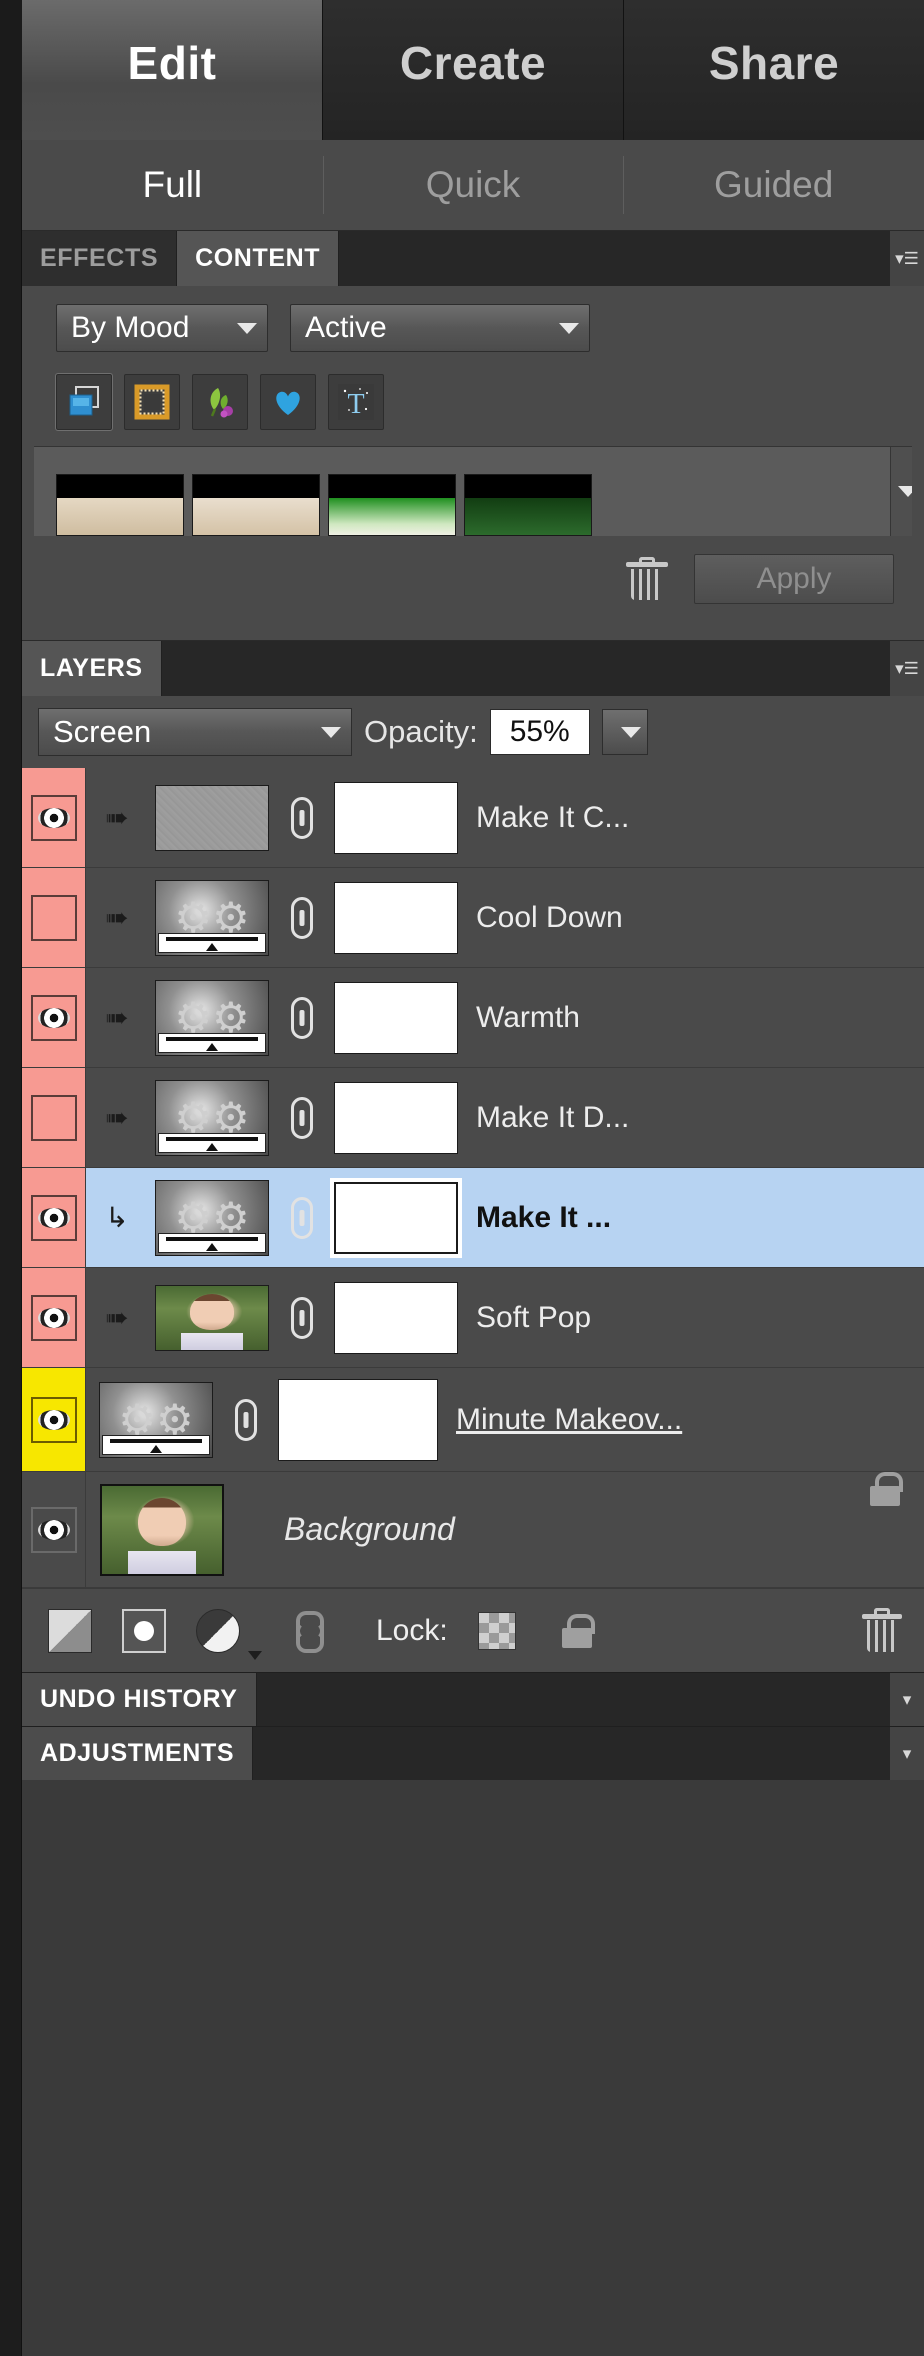 The image size is (924, 2356). What do you see at coordinates (308, 1631) in the screenshot?
I see `link-layers-icon` at bounding box center [308, 1631].